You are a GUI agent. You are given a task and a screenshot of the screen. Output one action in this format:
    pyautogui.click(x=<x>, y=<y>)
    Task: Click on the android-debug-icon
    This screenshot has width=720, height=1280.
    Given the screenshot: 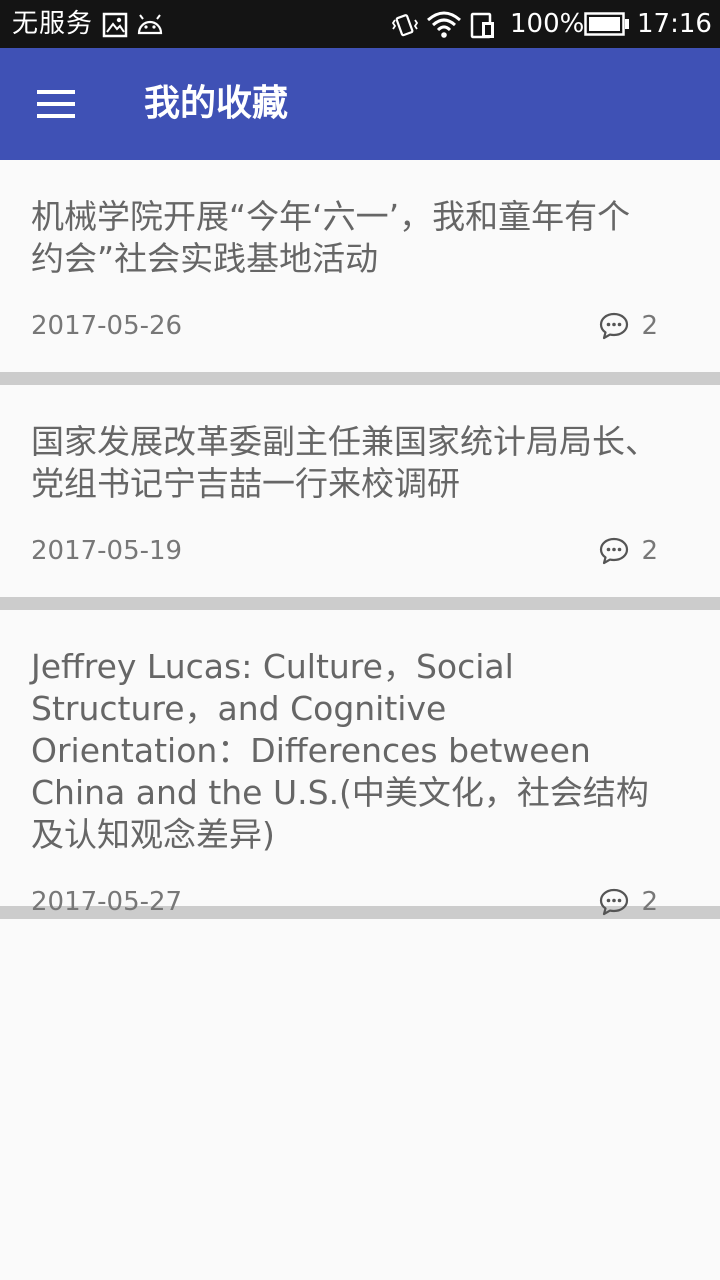 What is the action you would take?
    pyautogui.click(x=150, y=24)
    